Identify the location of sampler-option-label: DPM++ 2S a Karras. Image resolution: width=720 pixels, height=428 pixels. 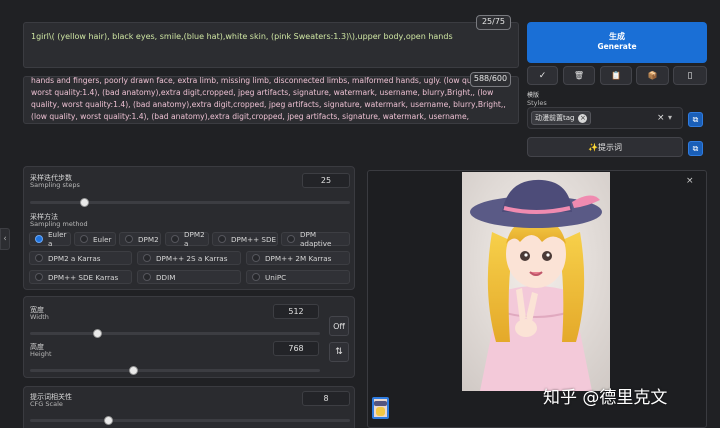
(192, 258).